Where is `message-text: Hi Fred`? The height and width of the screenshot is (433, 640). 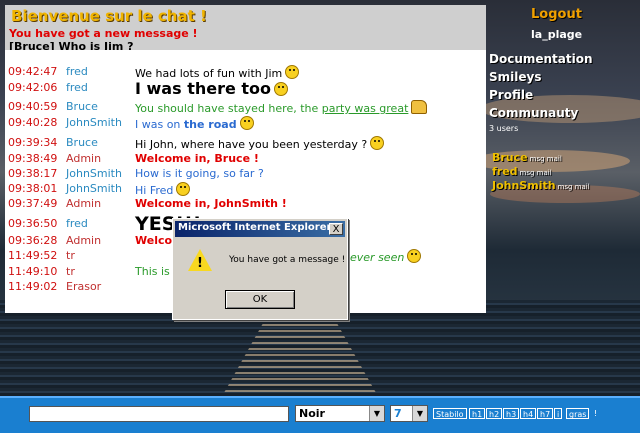 message-text: Hi Fred is located at coordinates (154, 190).